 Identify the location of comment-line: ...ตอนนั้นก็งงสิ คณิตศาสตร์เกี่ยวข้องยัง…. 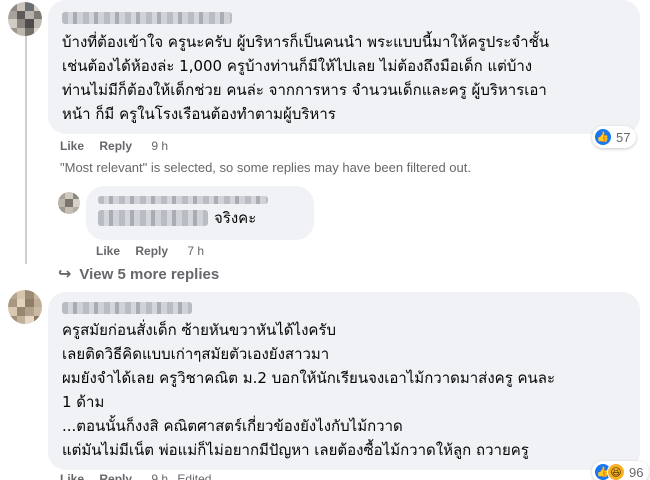
(232, 426).